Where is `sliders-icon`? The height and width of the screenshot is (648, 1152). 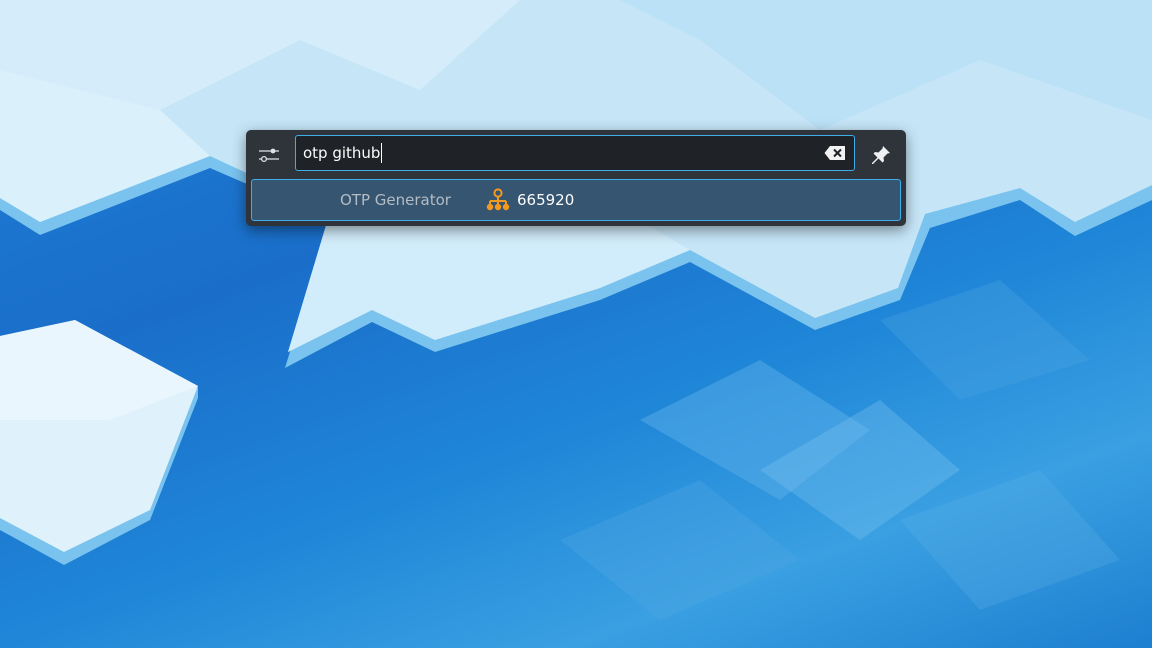
sliders-icon is located at coordinates (269, 155).